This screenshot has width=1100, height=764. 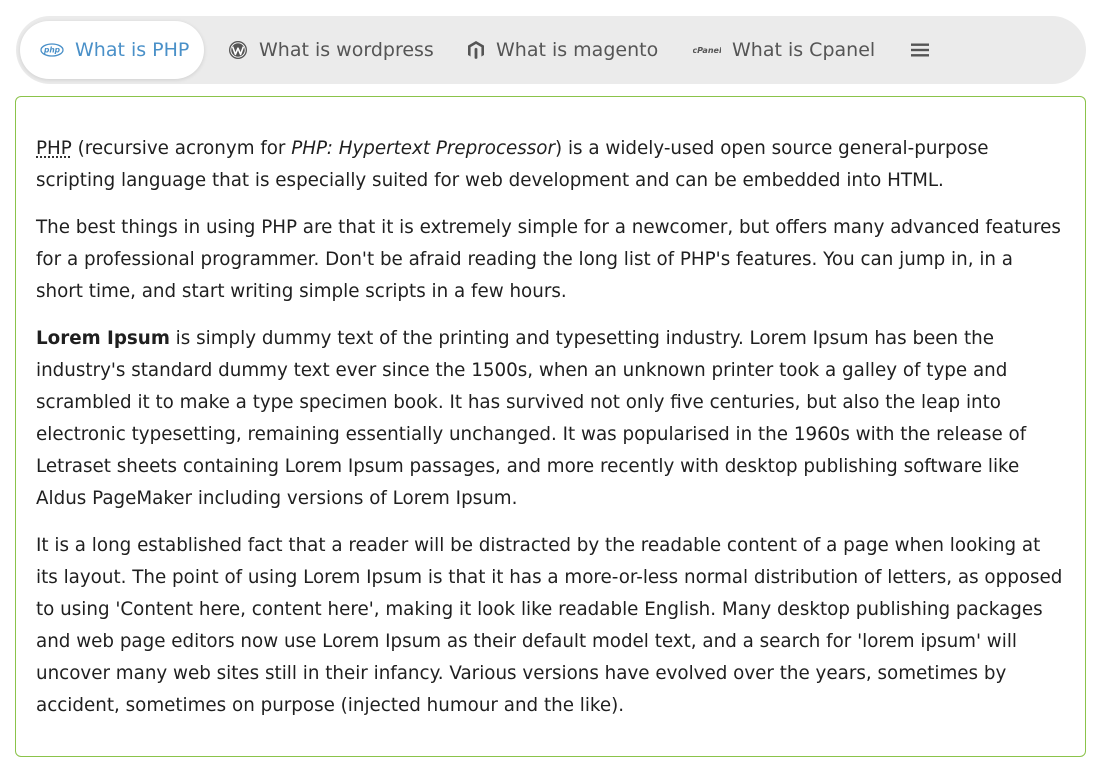 I want to click on hamburger-menu-icon, so click(x=920, y=50).